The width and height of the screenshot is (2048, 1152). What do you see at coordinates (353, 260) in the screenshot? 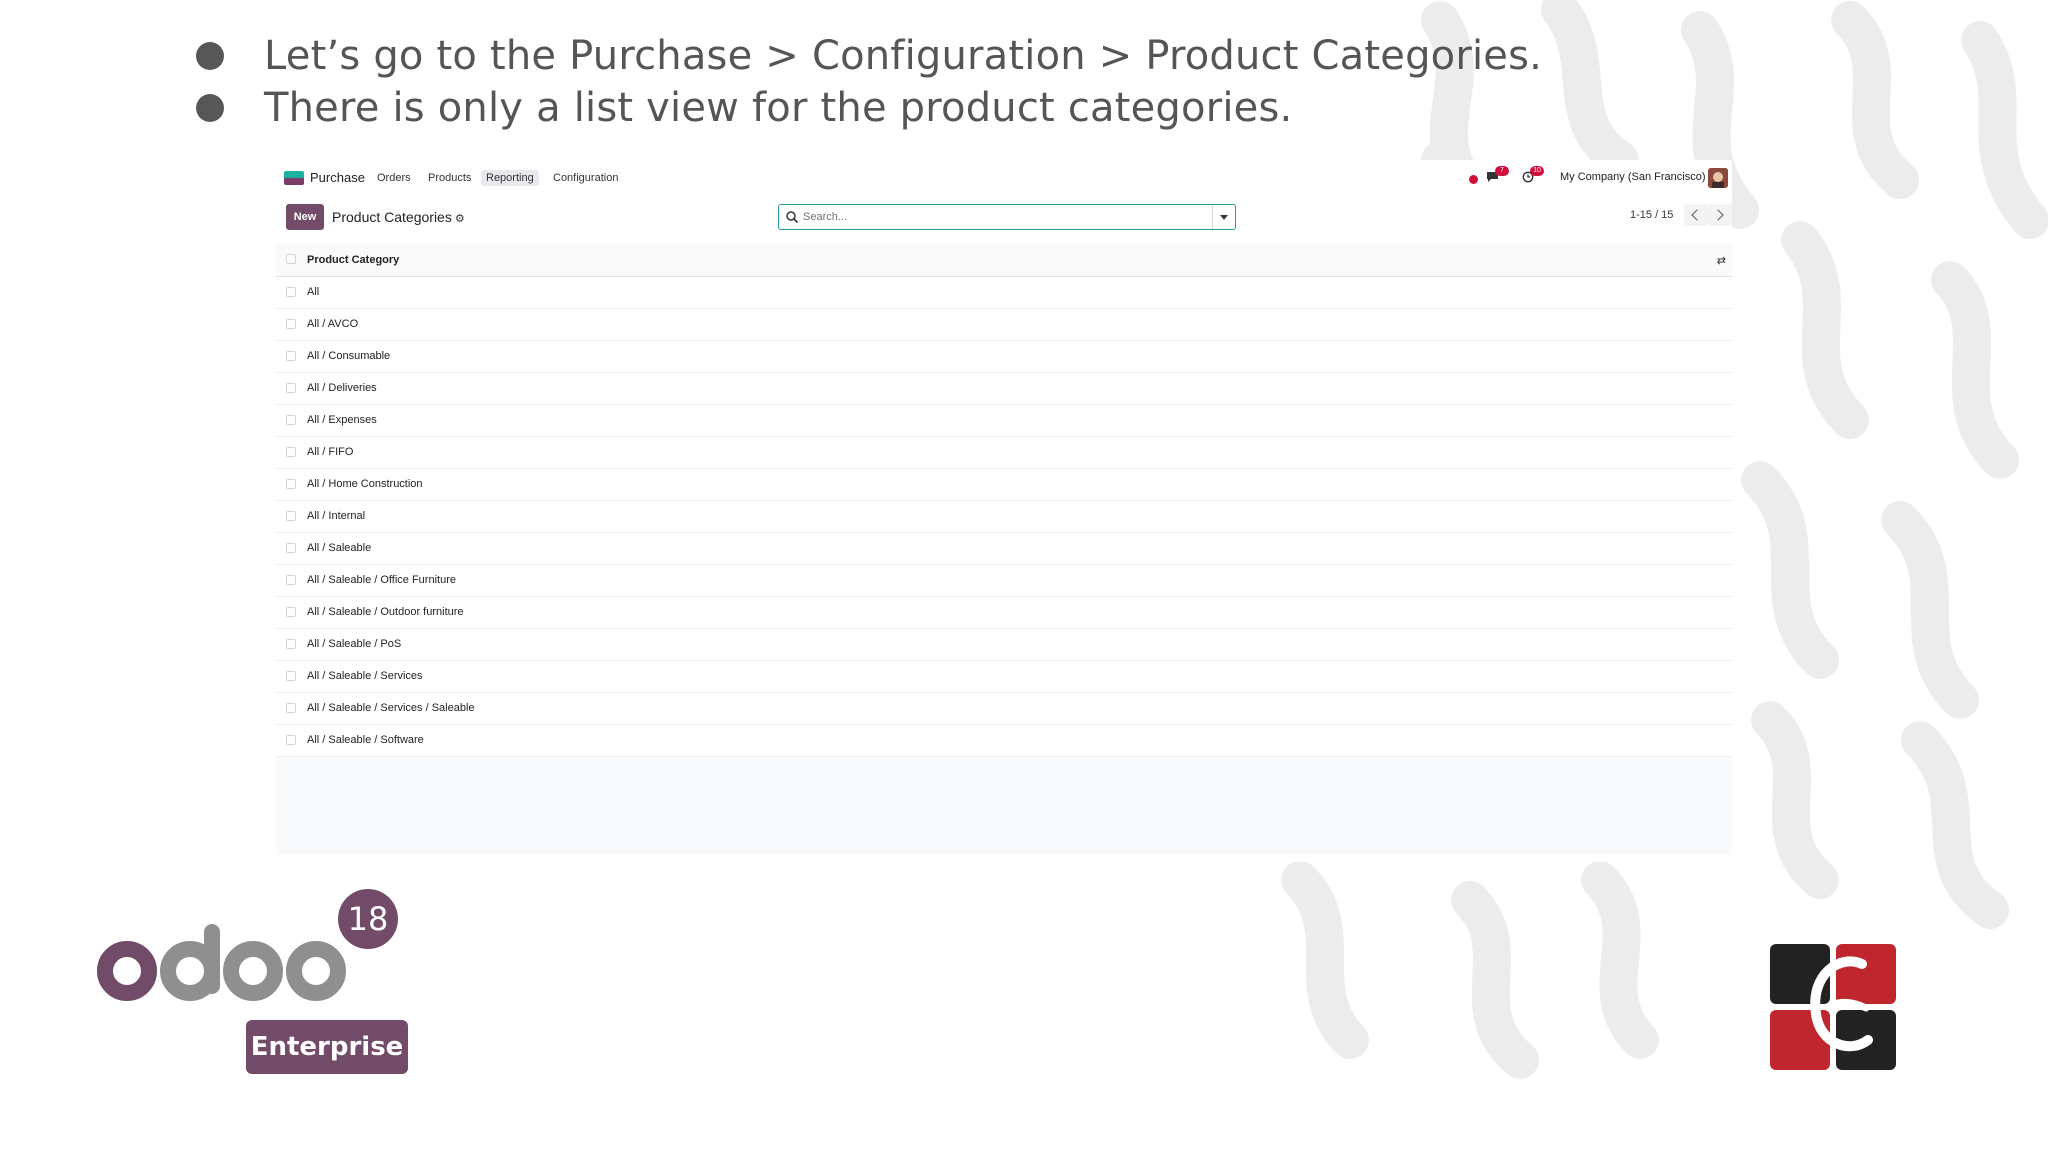
I see `column-header-product-category: Product Category` at bounding box center [353, 260].